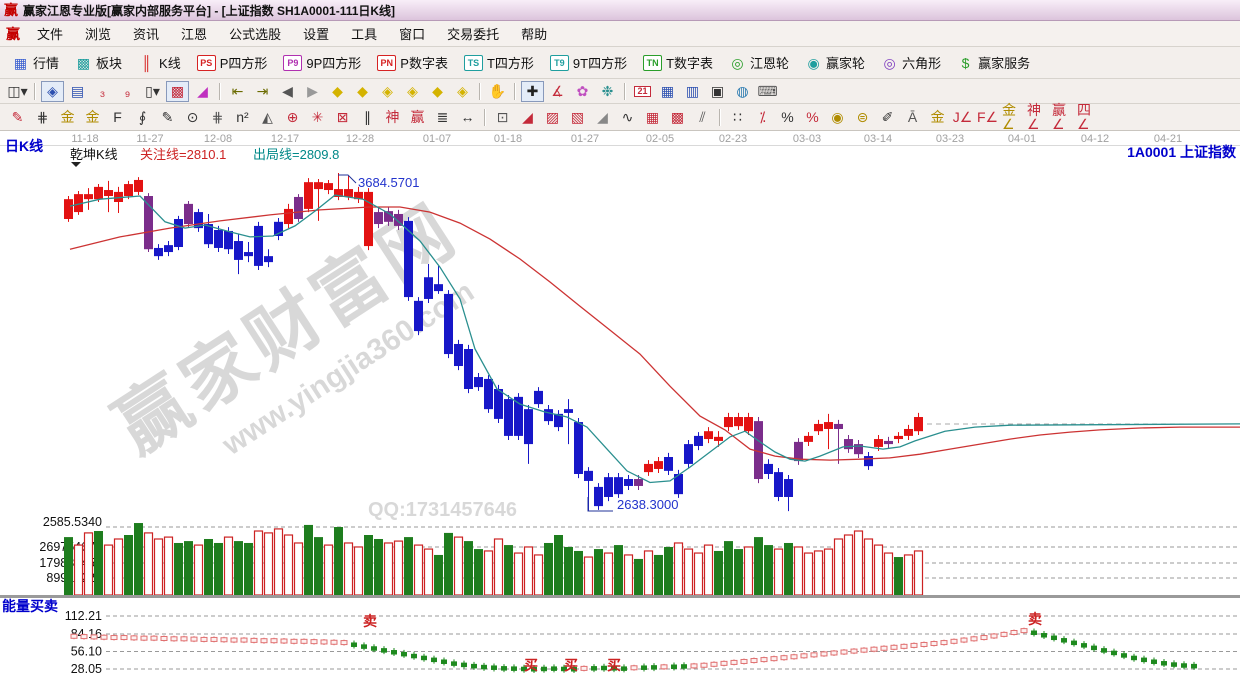 The image size is (1240, 692). What do you see at coordinates (364, 33) in the screenshot?
I see `menu-tools: 工具` at bounding box center [364, 33].